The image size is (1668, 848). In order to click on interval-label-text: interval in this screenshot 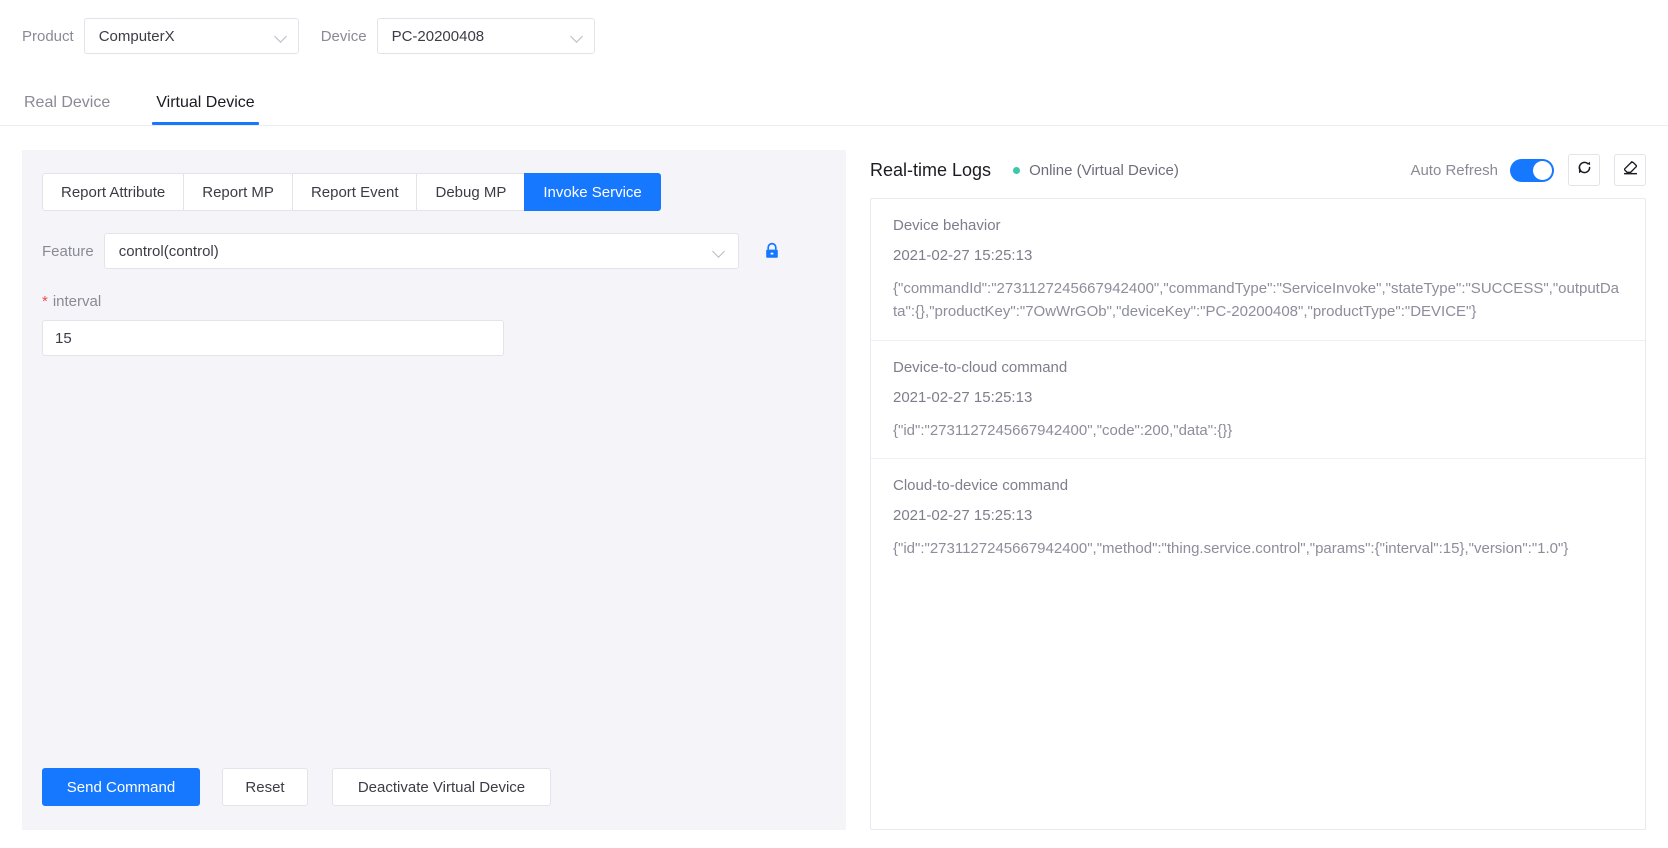, I will do `click(77, 301)`.